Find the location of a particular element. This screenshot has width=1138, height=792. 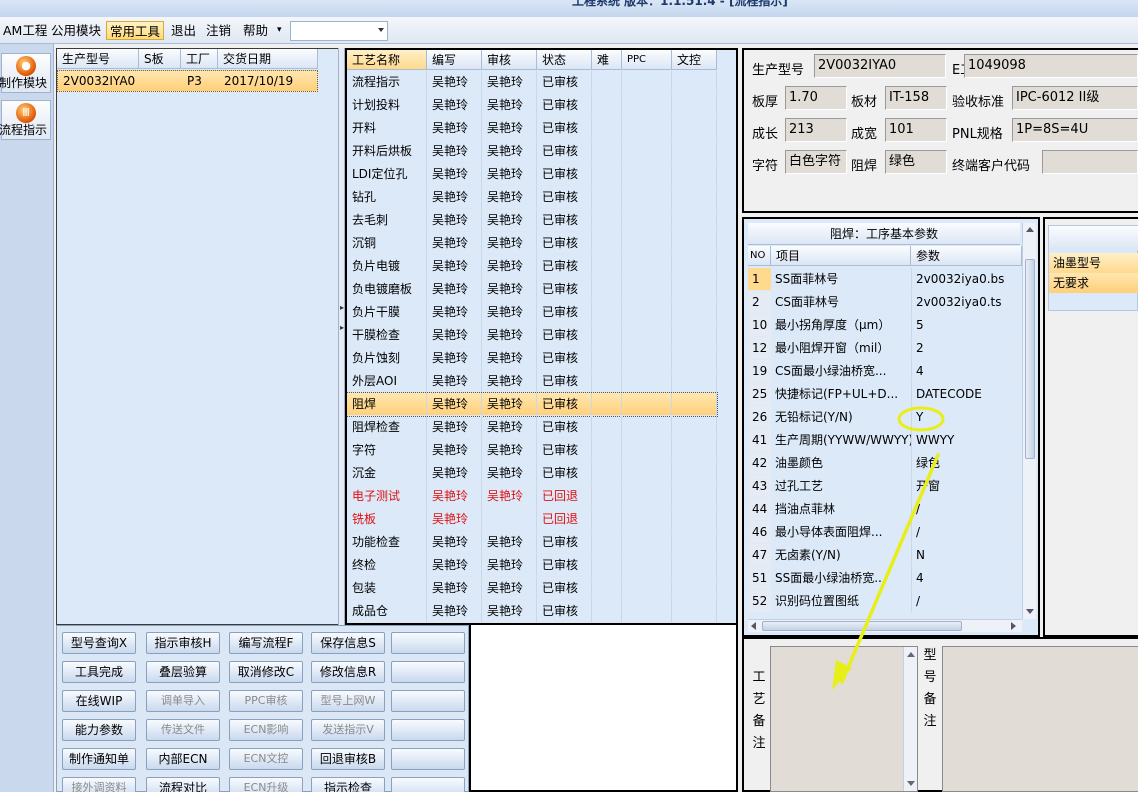

field-length: 213 is located at coordinates (816, 130).